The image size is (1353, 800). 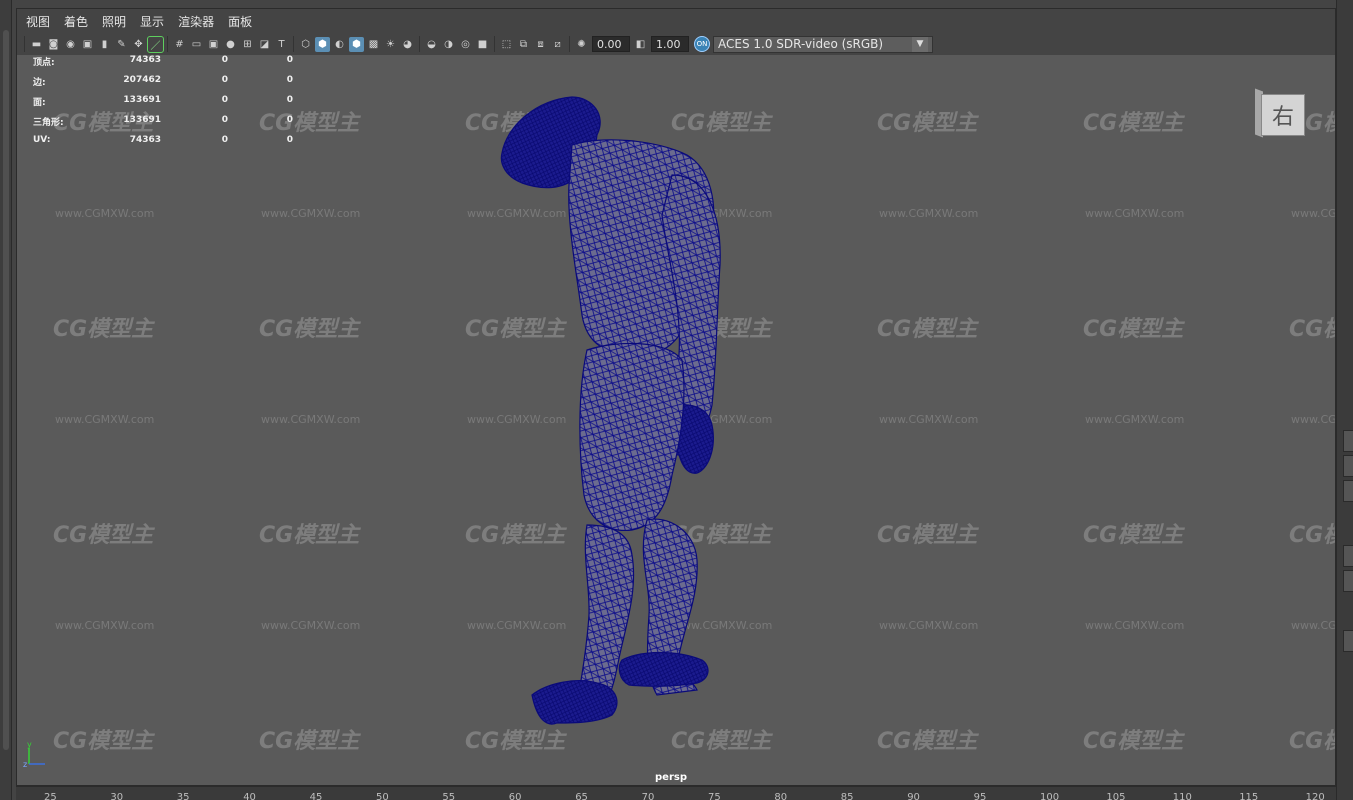 I want to click on menu-shading: 着色, so click(x=76, y=21).